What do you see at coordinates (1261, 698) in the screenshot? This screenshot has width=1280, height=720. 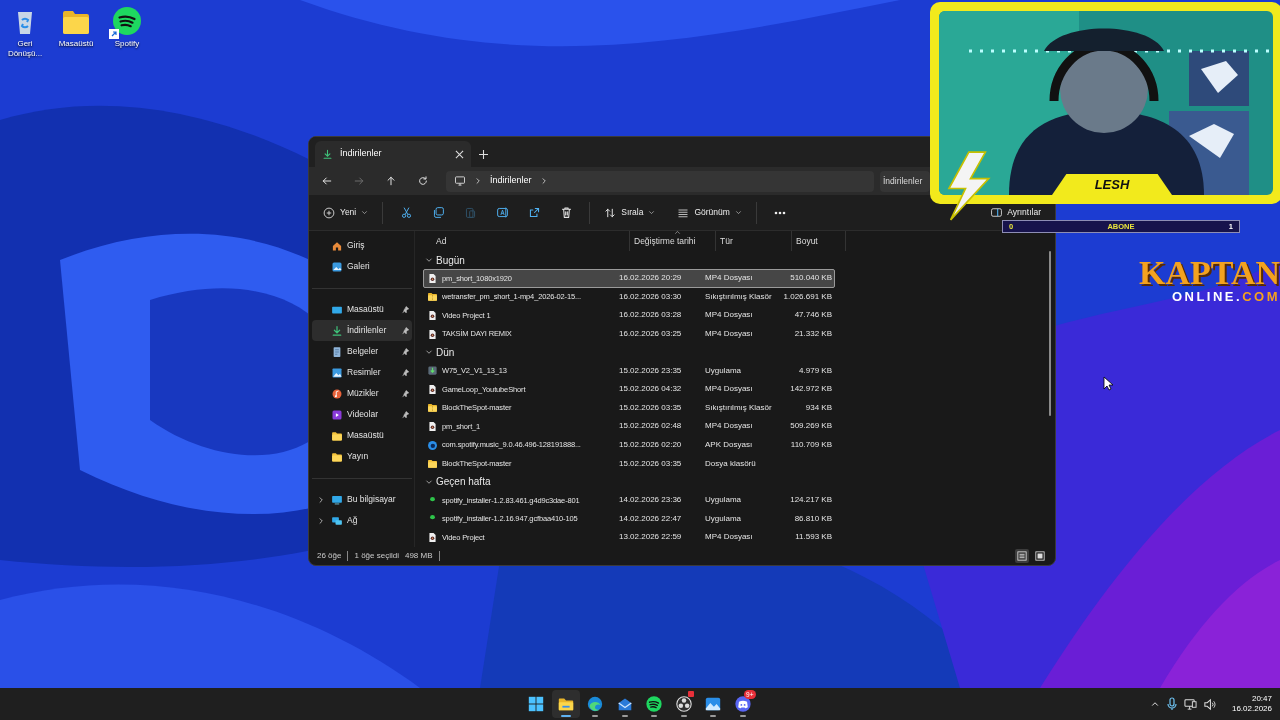 I see `clock-time: 20:47` at bounding box center [1261, 698].